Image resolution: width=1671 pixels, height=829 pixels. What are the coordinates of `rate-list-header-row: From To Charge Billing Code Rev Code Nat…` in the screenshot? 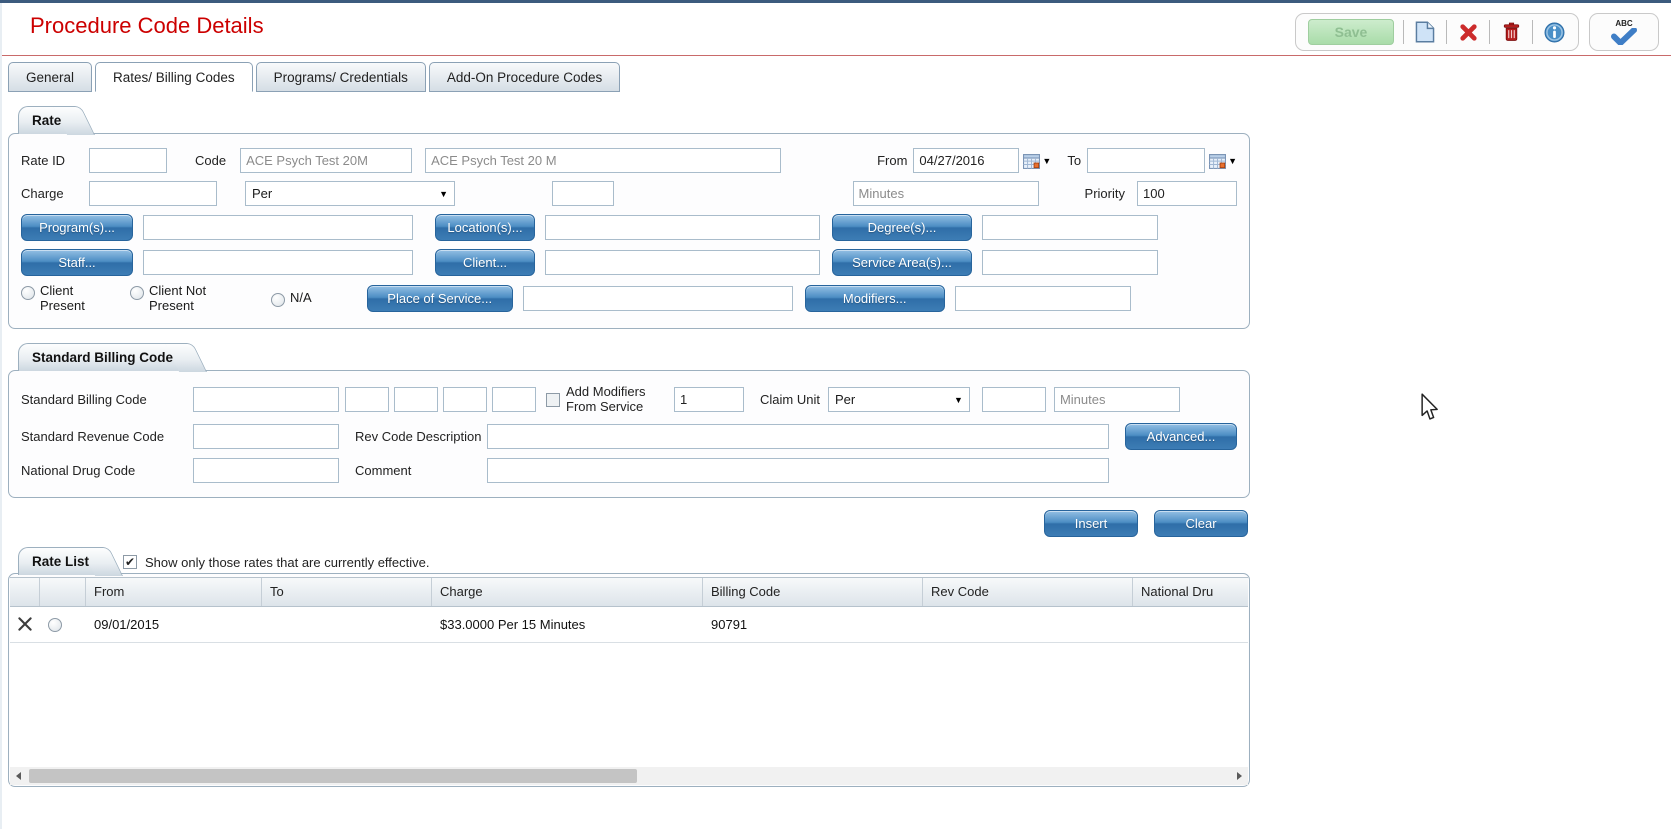 It's located at (629, 591).